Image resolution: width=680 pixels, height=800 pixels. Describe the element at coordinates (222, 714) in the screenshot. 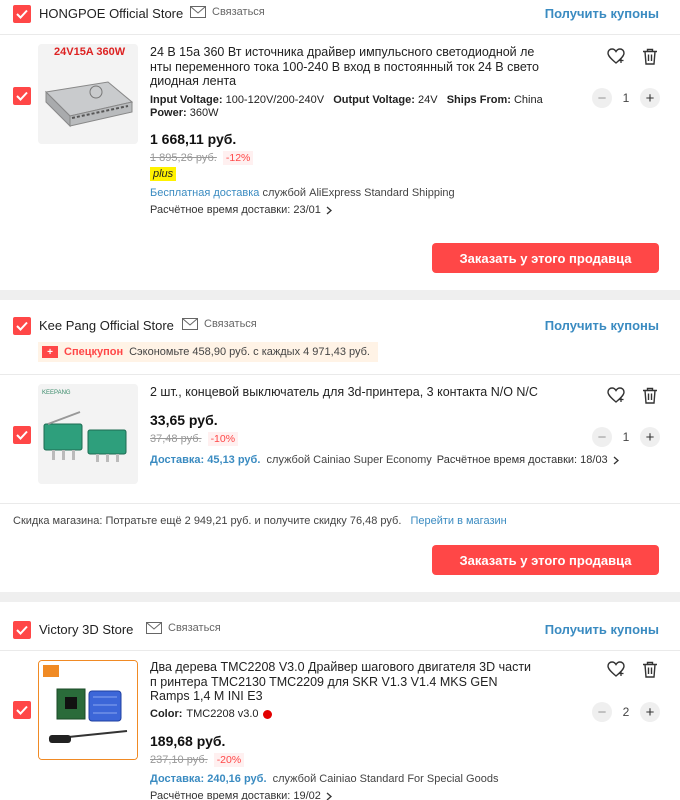

I see `color-value: TMC2208 v3.0` at that location.